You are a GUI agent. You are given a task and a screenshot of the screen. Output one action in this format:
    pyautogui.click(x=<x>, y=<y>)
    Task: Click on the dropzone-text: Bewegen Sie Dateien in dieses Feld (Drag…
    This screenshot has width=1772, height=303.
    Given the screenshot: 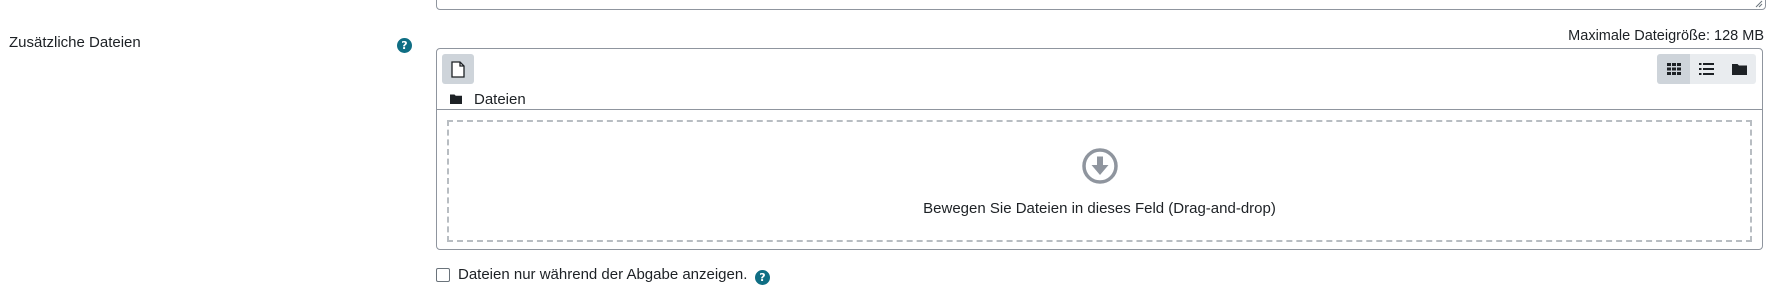 What is the action you would take?
    pyautogui.click(x=1099, y=208)
    